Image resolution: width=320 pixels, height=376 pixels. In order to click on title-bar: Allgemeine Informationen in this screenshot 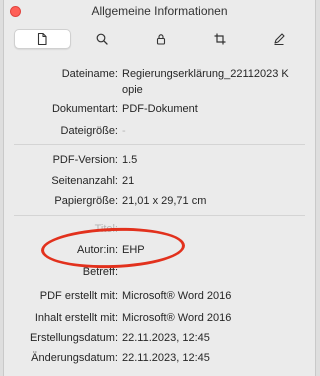, I will do `click(159, 11)`.